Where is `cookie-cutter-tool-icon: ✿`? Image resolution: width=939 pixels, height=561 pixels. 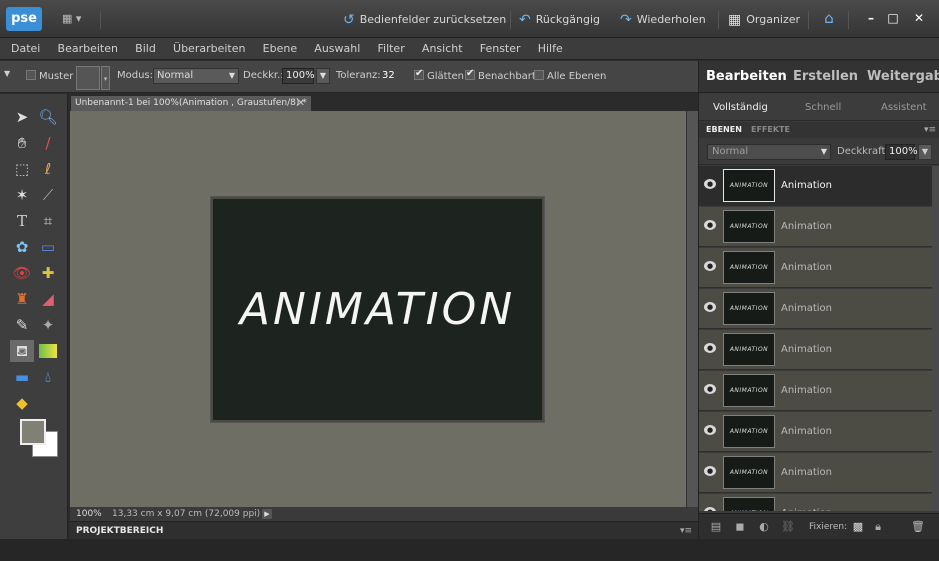
cookie-cutter-tool-icon: ✿ is located at coordinates (22, 247).